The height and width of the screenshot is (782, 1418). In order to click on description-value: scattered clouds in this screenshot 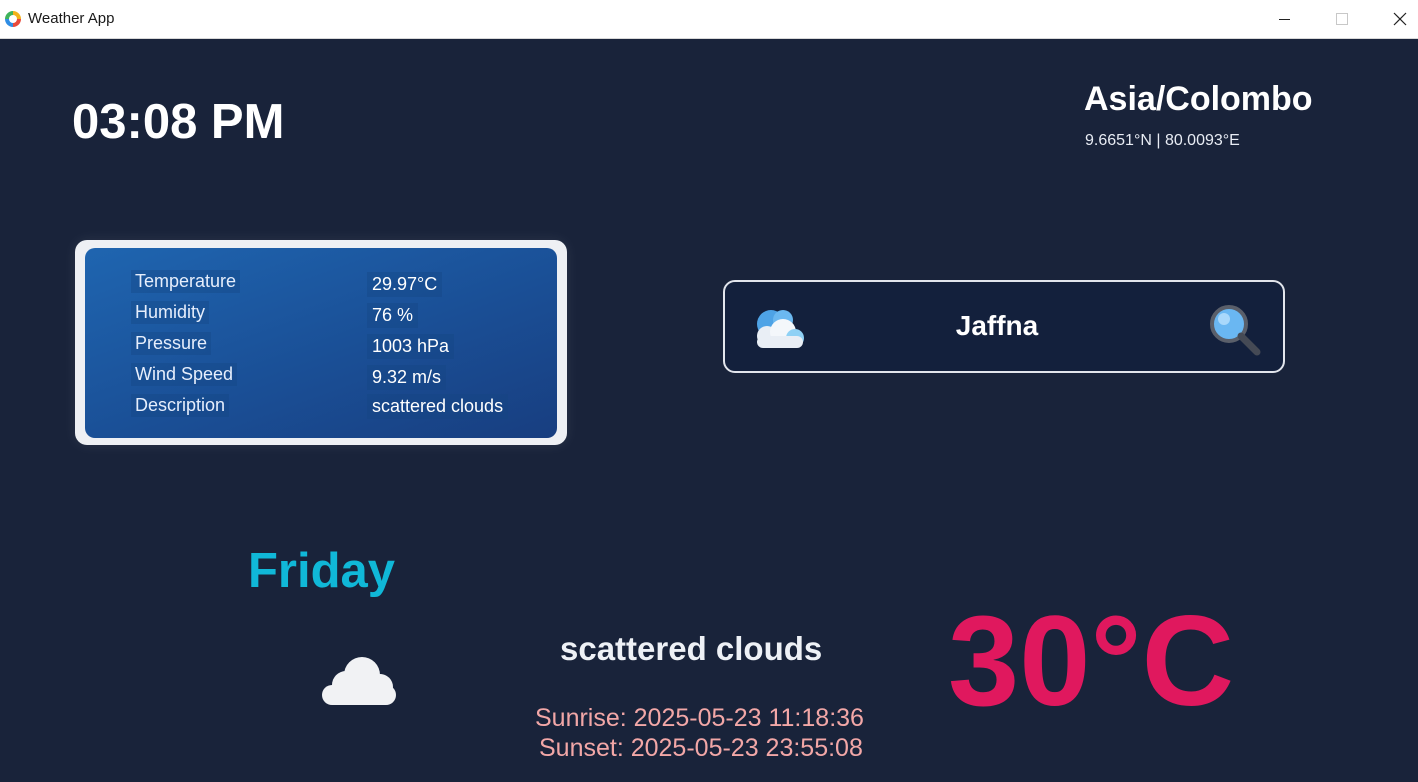, I will do `click(438, 406)`.